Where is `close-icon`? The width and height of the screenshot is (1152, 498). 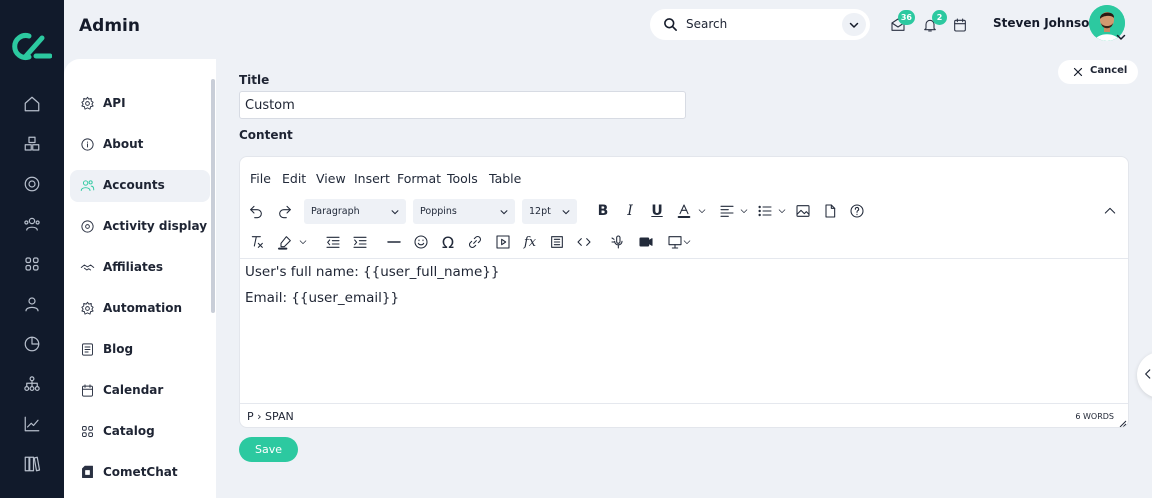 close-icon is located at coordinates (1078, 72).